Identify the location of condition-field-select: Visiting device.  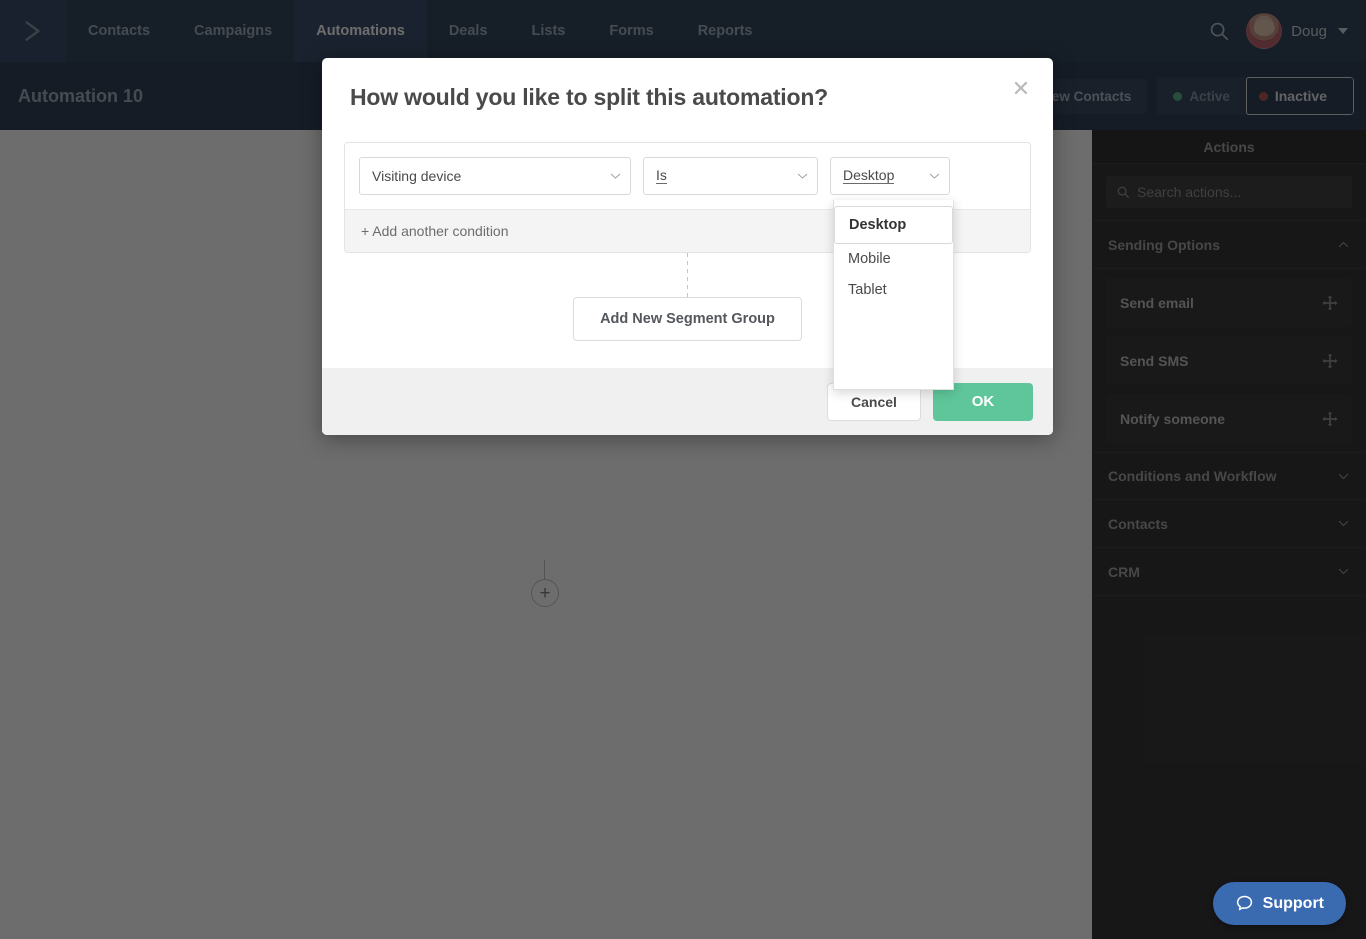
(495, 176).